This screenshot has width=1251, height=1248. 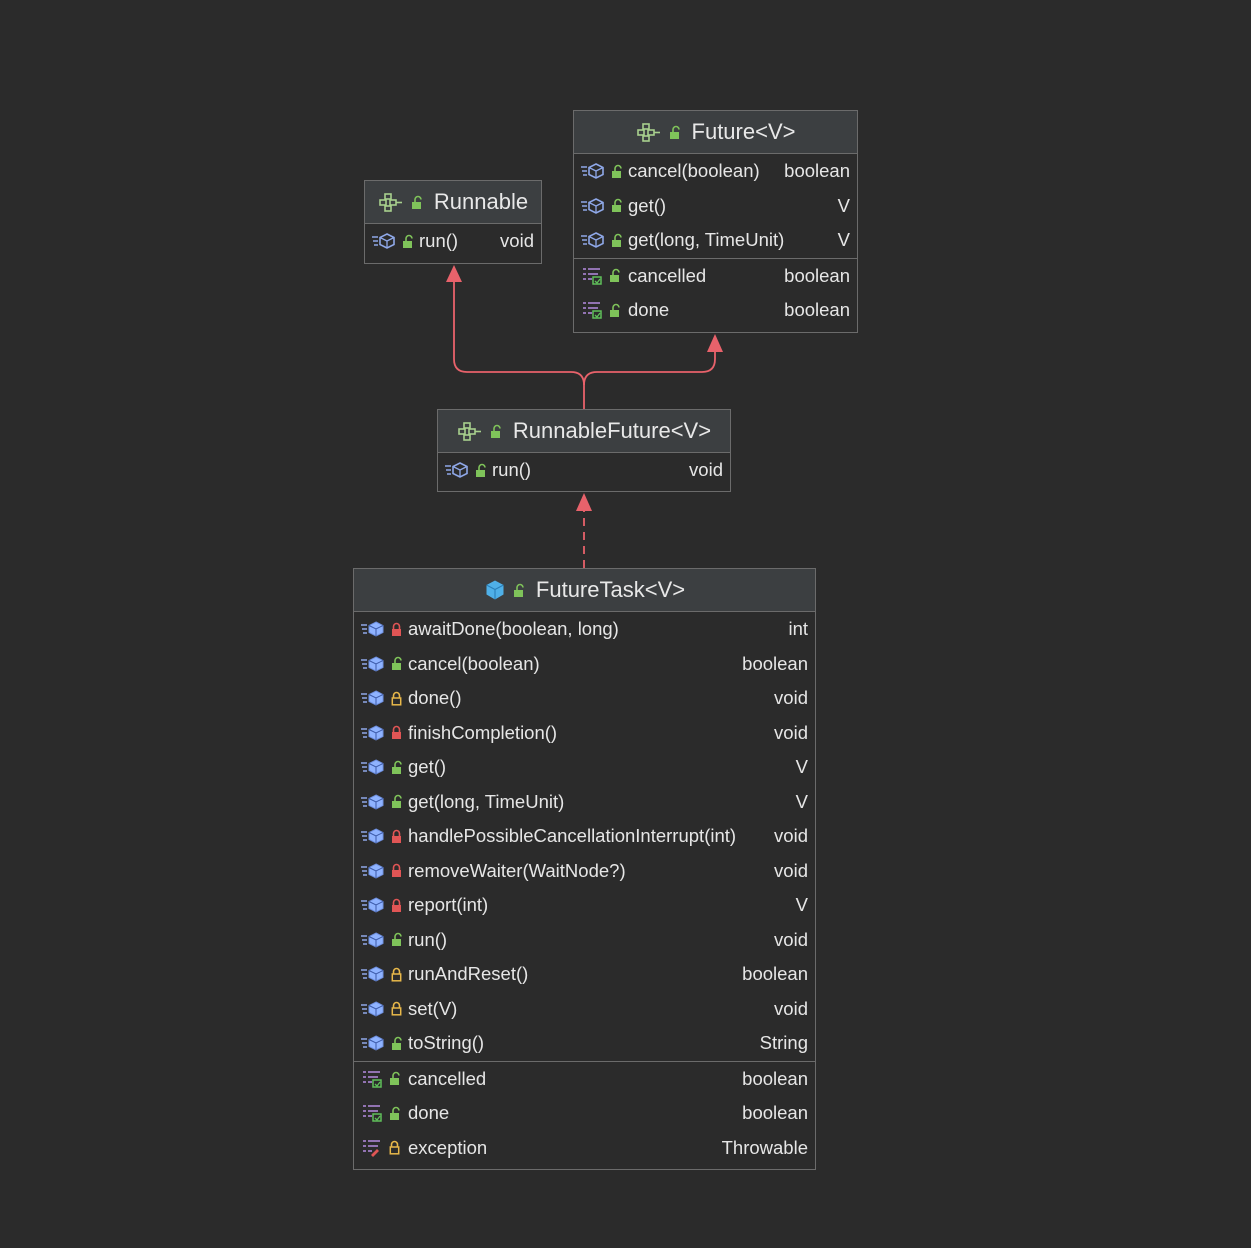 What do you see at coordinates (798, 629) in the screenshot?
I see `return-type: int` at bounding box center [798, 629].